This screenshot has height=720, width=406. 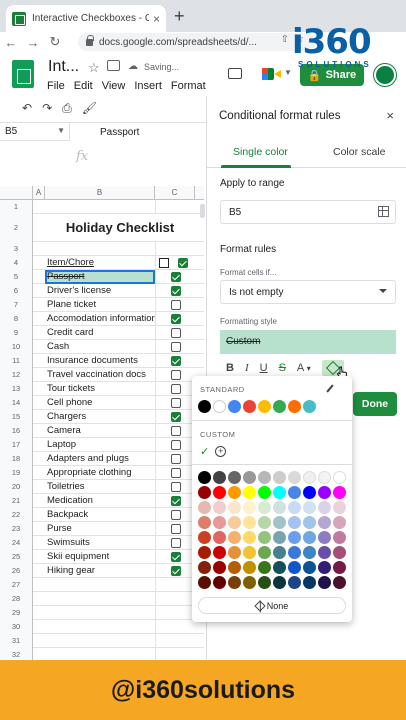 I want to click on close-tab-icon: ×, so click(x=156, y=19).